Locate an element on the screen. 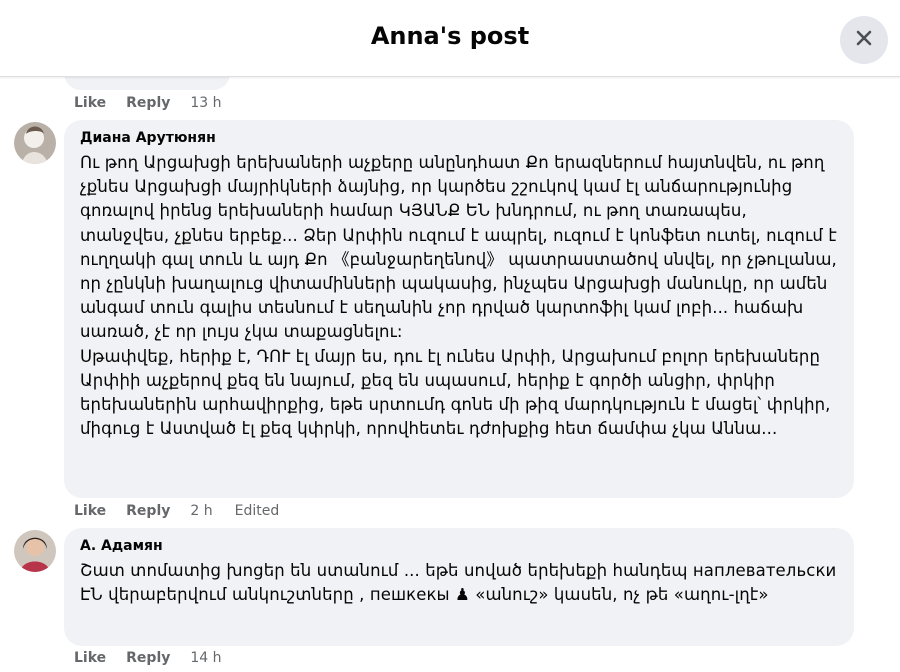 The width and height of the screenshot is (900, 672). comment-timestamp: 13 h is located at coordinates (205, 103).